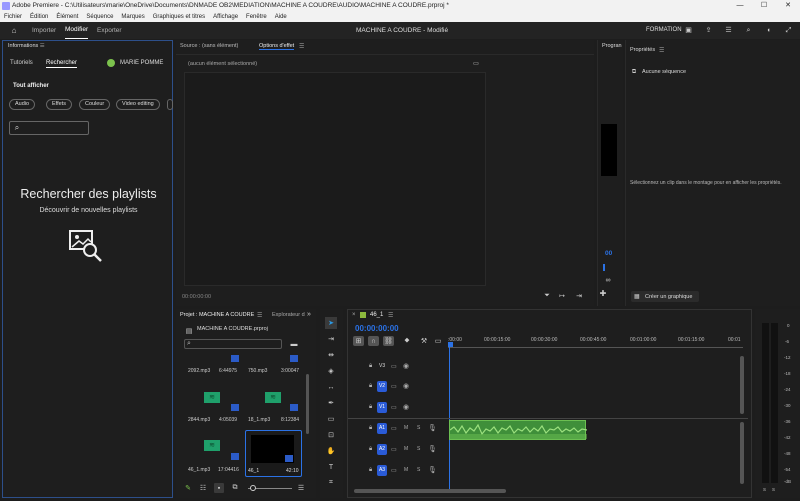 The width and height of the screenshot is (800, 501). What do you see at coordinates (62, 64) in the screenshot?
I see `tab-rechercher: Rechercher` at bounding box center [62, 64].